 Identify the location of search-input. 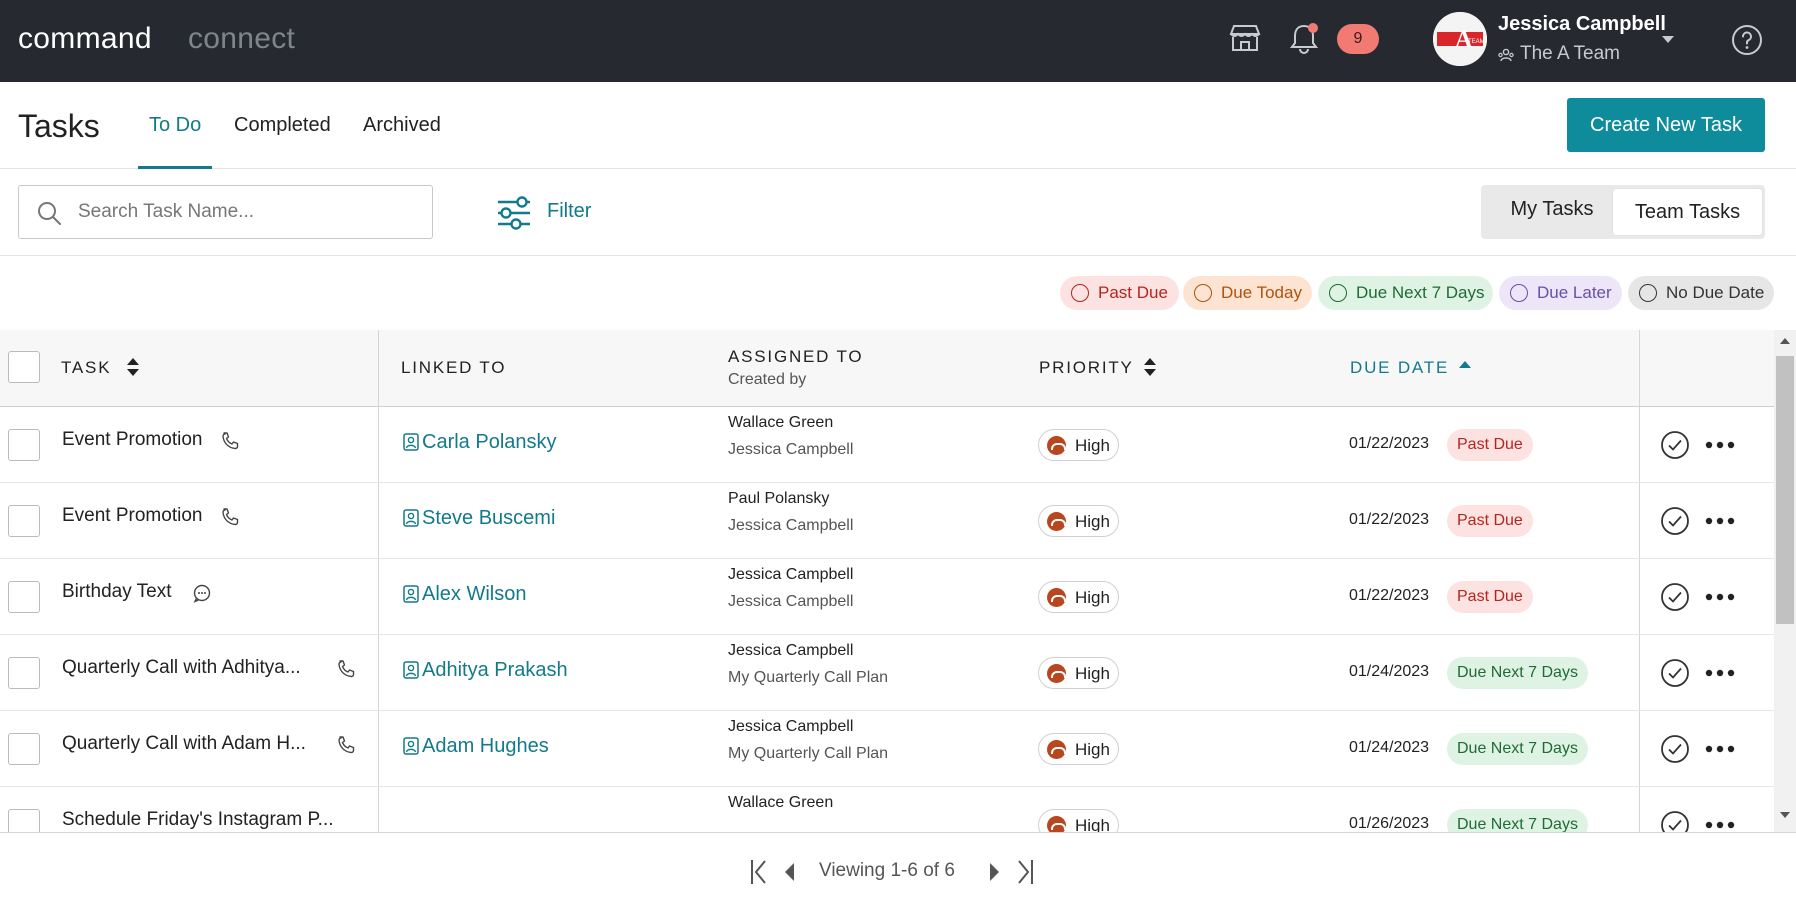
(248, 212).